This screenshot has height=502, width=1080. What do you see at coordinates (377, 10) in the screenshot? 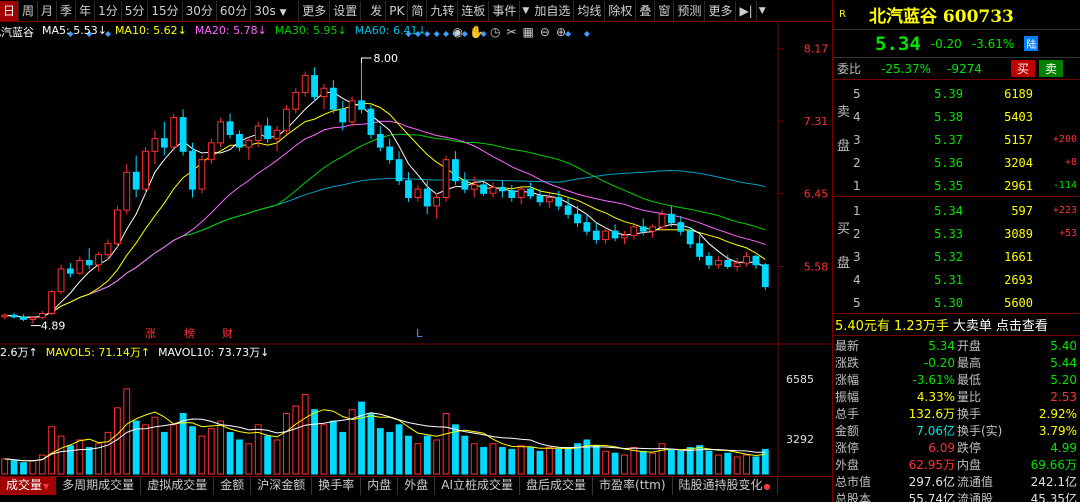
I see `publish-button: 发` at bounding box center [377, 10].